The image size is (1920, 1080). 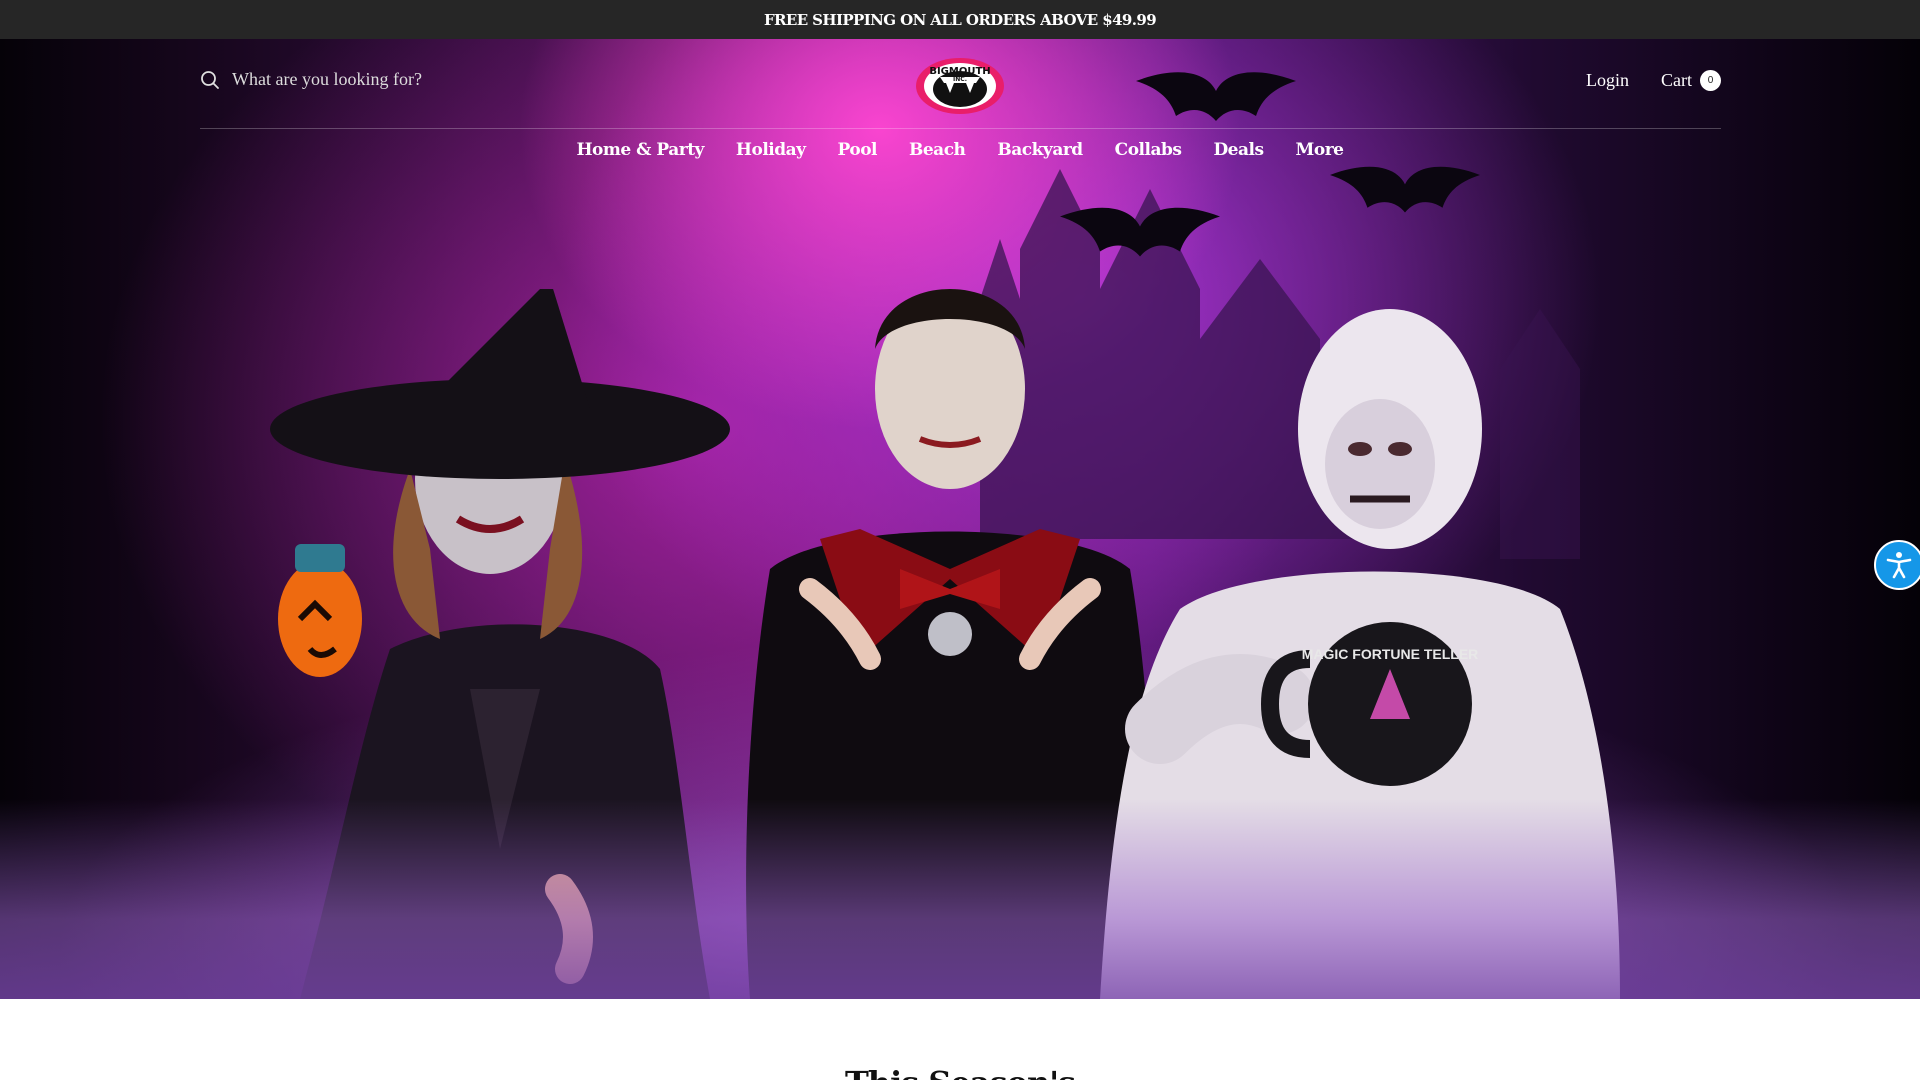 What do you see at coordinates (362, 79) in the screenshot?
I see `search-input` at bounding box center [362, 79].